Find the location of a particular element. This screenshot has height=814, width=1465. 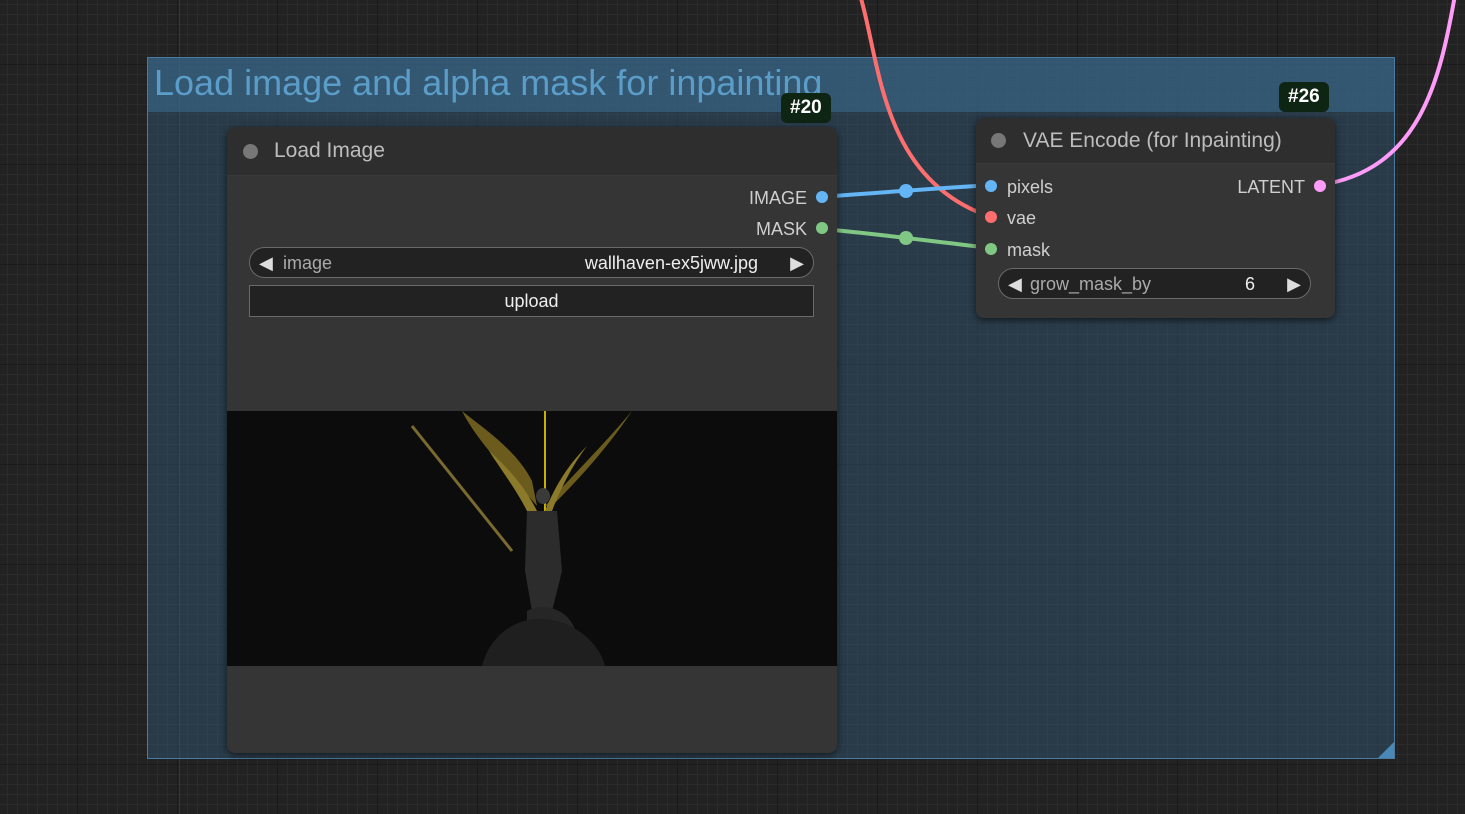

image-widget-label: image is located at coordinates (308, 263).